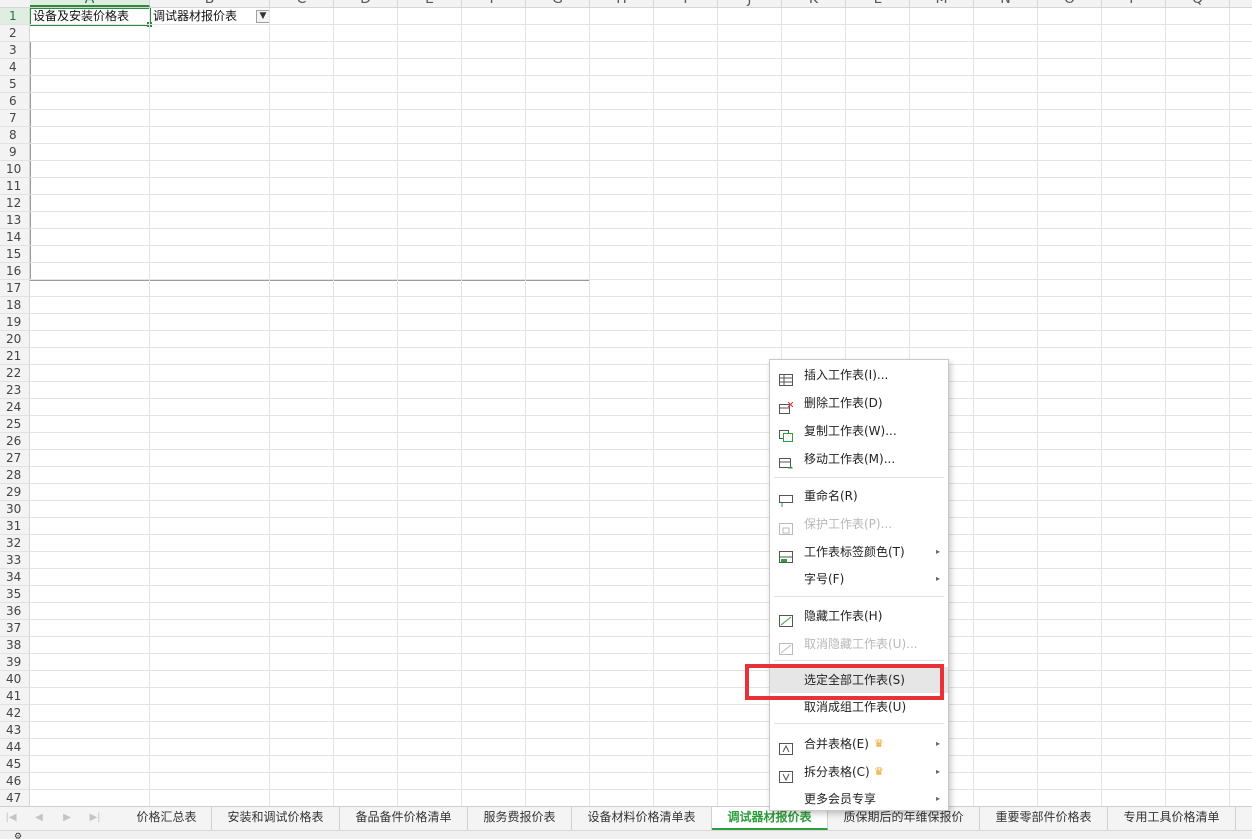 The width and height of the screenshot is (1252, 839). Describe the element at coordinates (14, 730) in the screenshot. I see `row-header-43: 43` at that location.